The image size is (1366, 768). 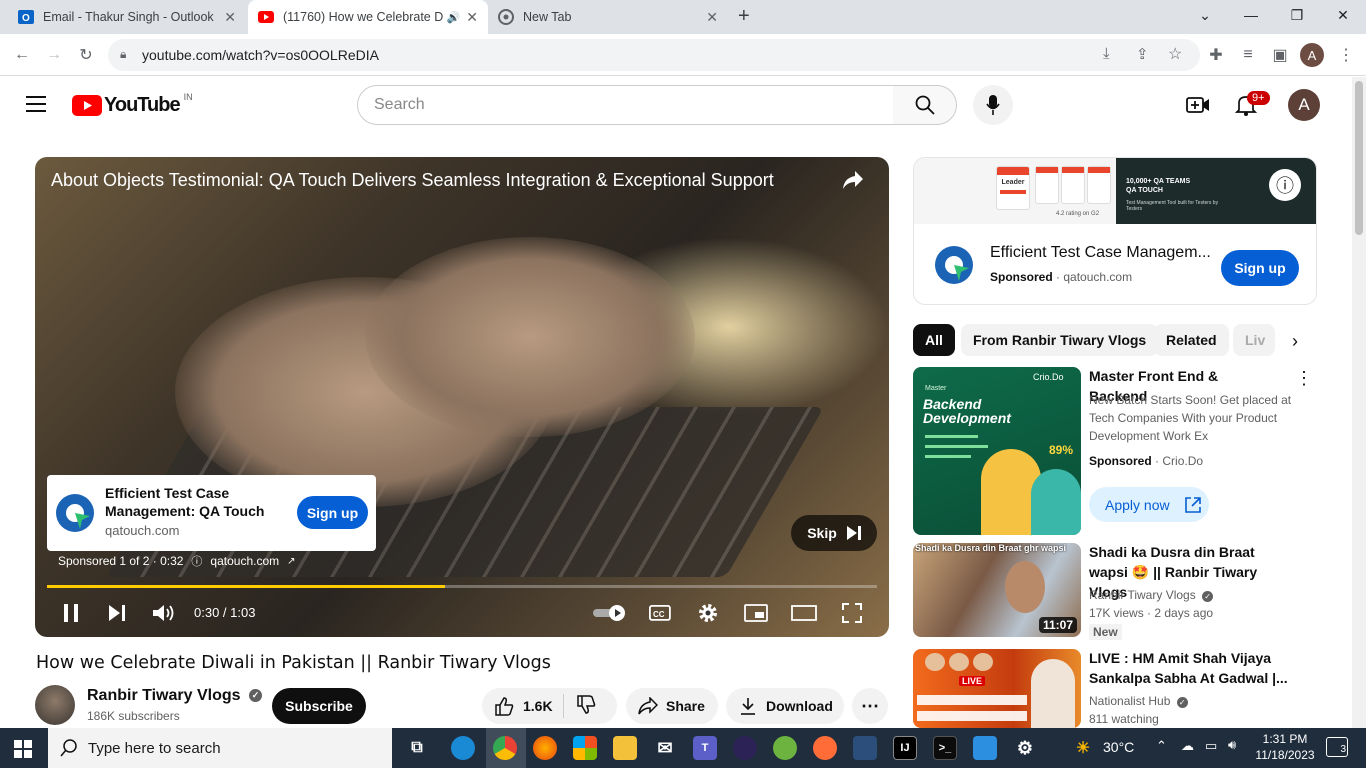 I want to click on channel-name-text: Ranbir Tiwary Vlogs, so click(x=164, y=695).